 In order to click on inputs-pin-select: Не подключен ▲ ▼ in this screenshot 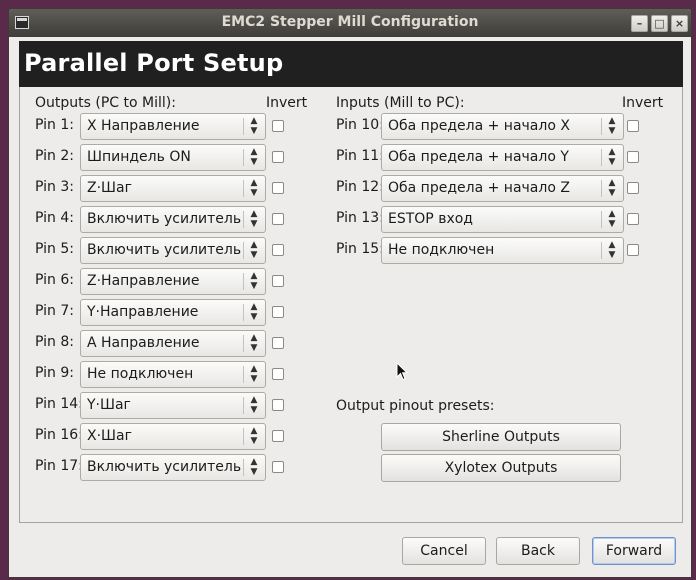, I will do `click(502, 250)`.